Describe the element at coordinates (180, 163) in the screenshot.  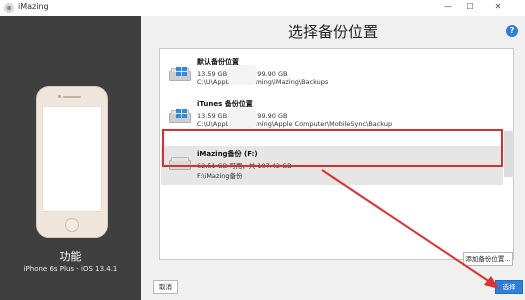
I see `drive-icon` at that location.